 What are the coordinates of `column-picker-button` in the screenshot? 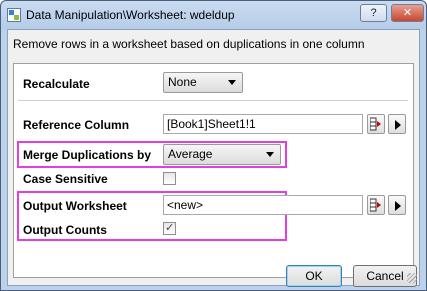 It's located at (376, 124).